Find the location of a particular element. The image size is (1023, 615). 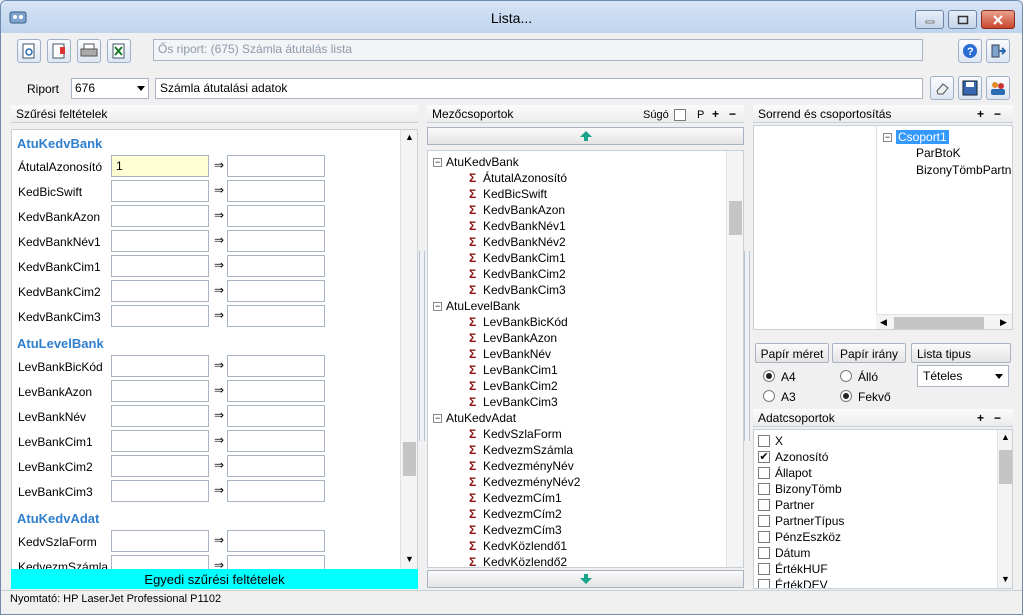

tree-field-node: LevBankBicKód is located at coordinates (525, 322).